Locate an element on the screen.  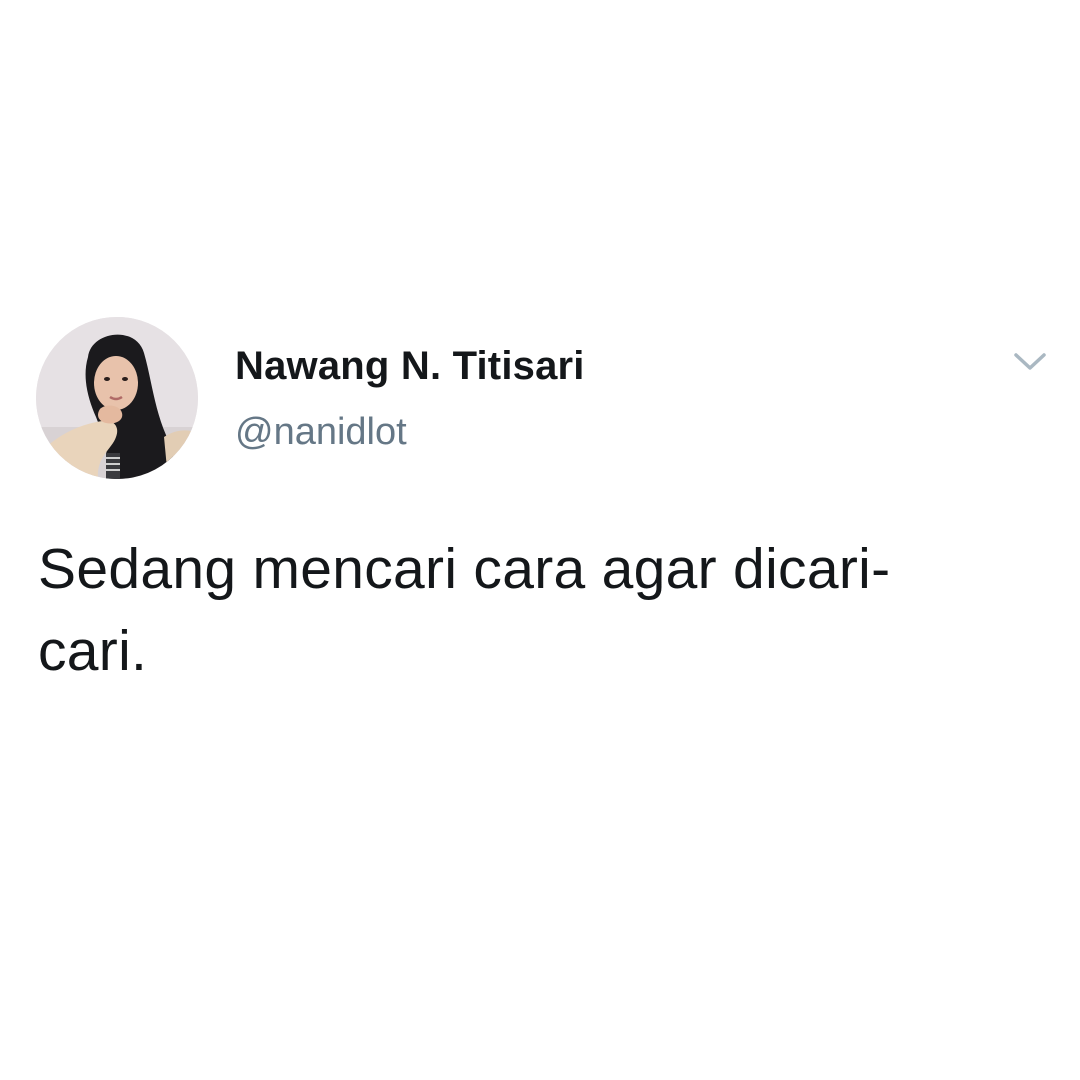
tweet-menu-button is located at coordinates (1030, 362).